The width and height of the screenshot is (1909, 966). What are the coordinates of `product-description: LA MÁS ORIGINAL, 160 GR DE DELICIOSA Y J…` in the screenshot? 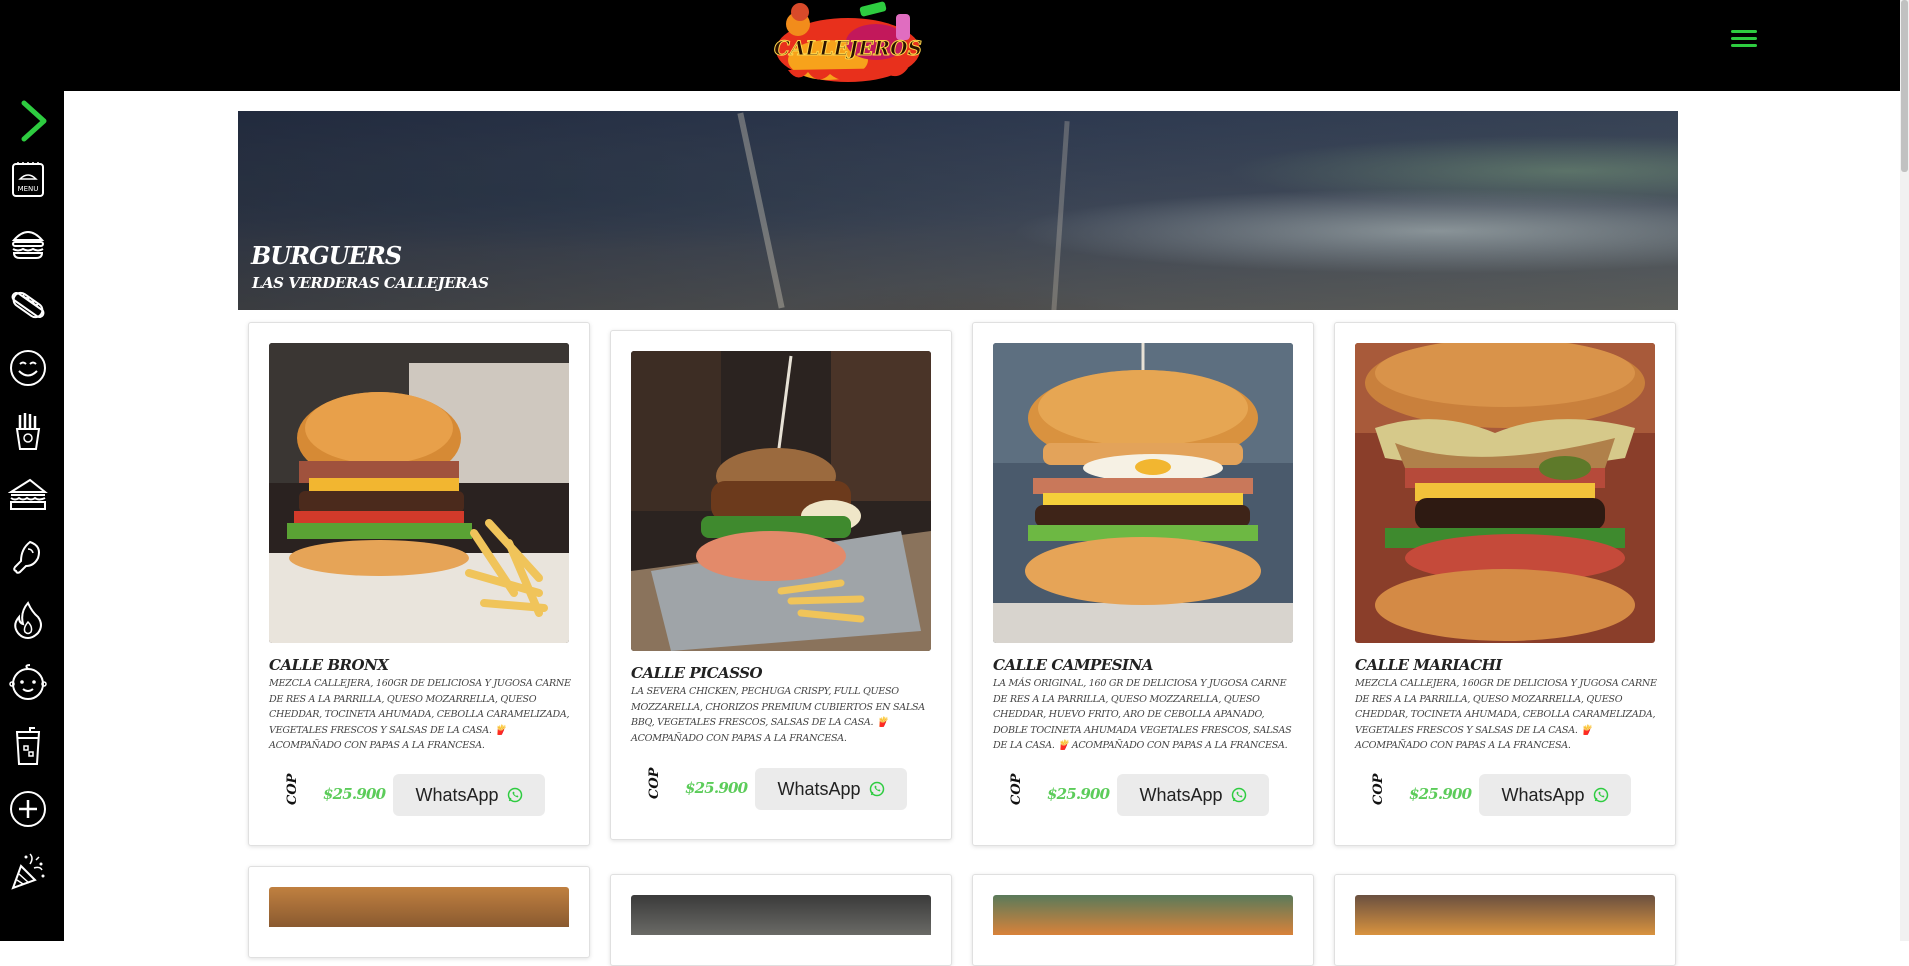 It's located at (1142, 714).